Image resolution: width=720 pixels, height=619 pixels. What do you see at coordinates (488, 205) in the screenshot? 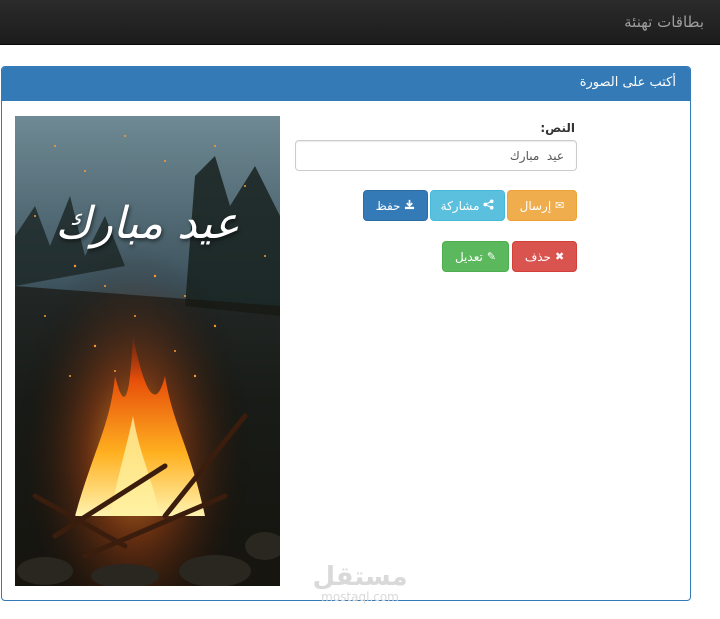
I see `share-icon` at bounding box center [488, 205].